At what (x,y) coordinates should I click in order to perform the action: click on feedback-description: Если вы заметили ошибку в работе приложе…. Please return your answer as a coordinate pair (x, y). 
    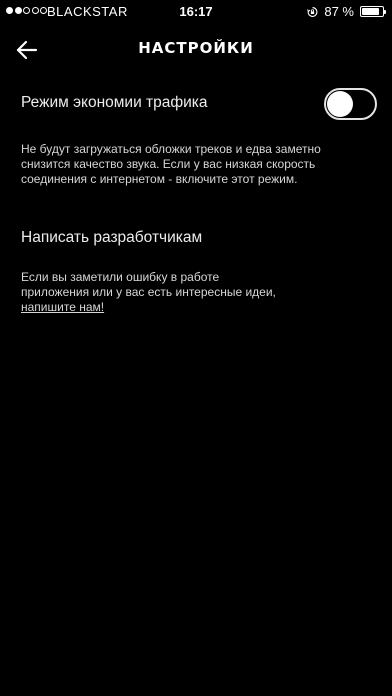
    Looking at the image, I should click on (152, 292).